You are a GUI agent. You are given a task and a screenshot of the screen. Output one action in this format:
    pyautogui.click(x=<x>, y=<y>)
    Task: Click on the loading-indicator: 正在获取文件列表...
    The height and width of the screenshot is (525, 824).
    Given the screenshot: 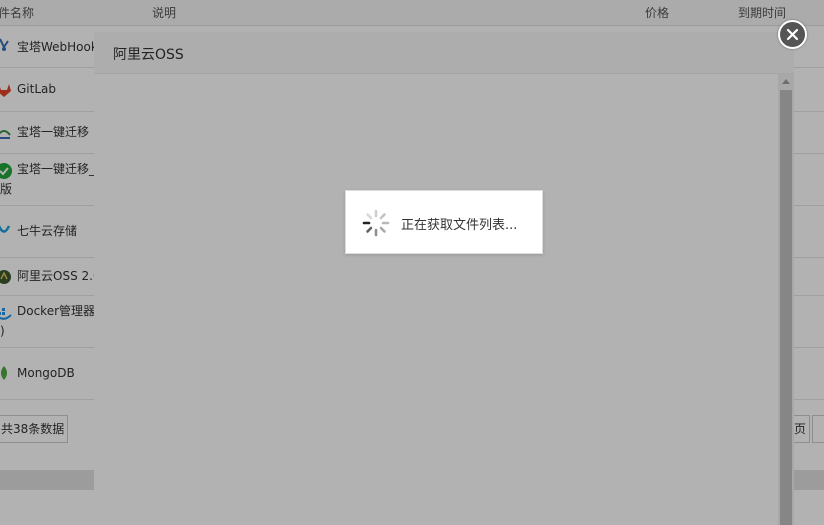 What is the action you would take?
    pyautogui.click(x=444, y=222)
    